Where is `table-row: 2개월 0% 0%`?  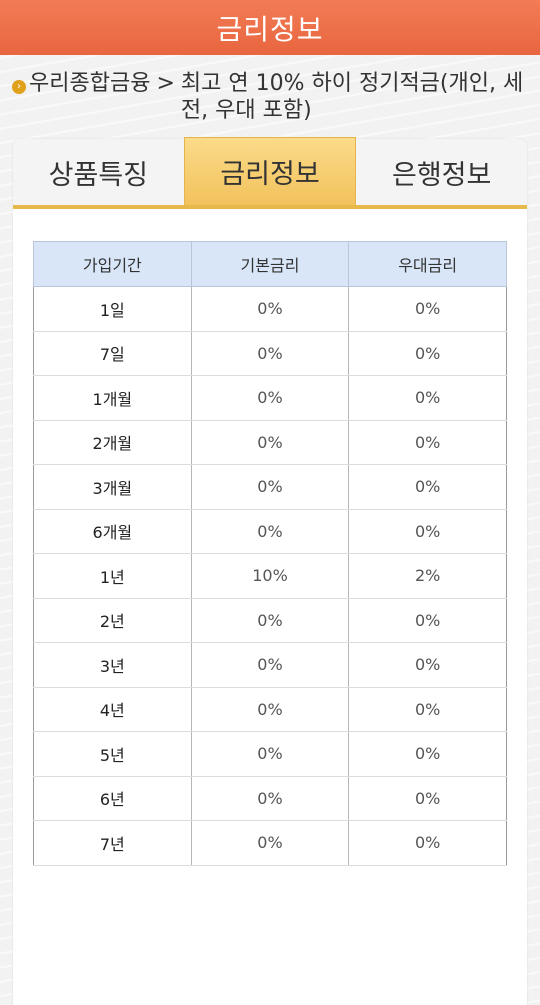 table-row: 2개월 0% 0% is located at coordinates (270, 442).